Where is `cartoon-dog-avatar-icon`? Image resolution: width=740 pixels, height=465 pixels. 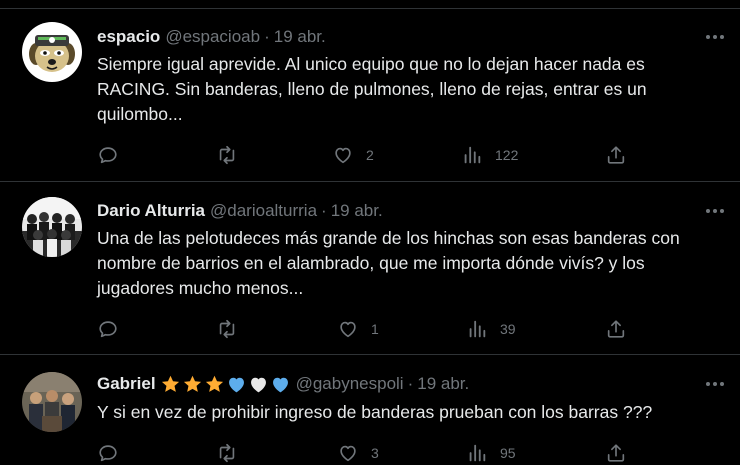
cartoon-dog-avatar-icon is located at coordinates (52, 52).